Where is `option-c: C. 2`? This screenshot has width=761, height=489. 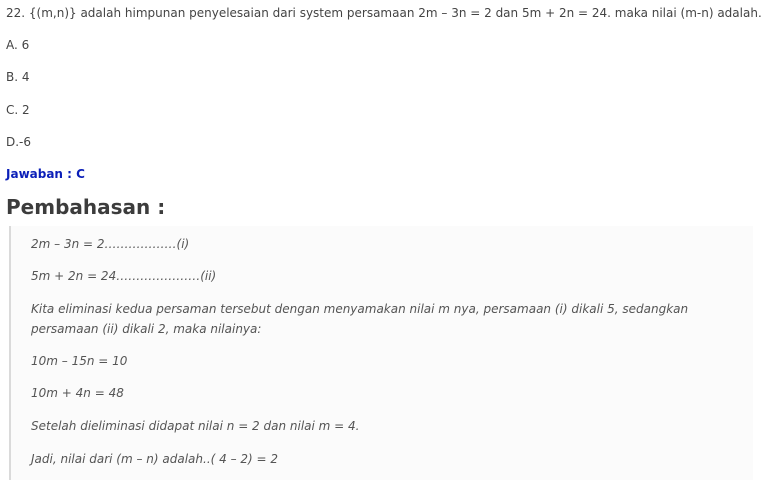
option-c: C. 2 is located at coordinates (18, 110).